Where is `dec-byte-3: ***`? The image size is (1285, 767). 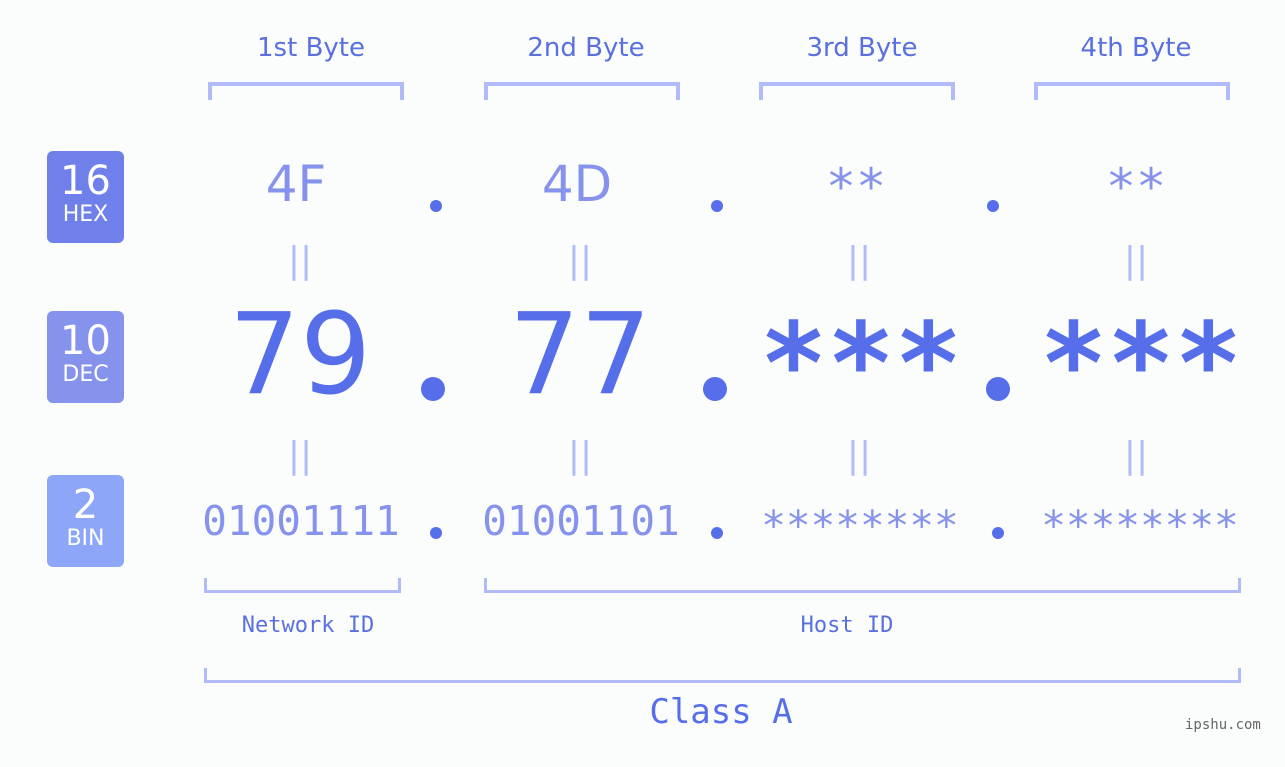
dec-byte-3: *** is located at coordinates (861, 365).